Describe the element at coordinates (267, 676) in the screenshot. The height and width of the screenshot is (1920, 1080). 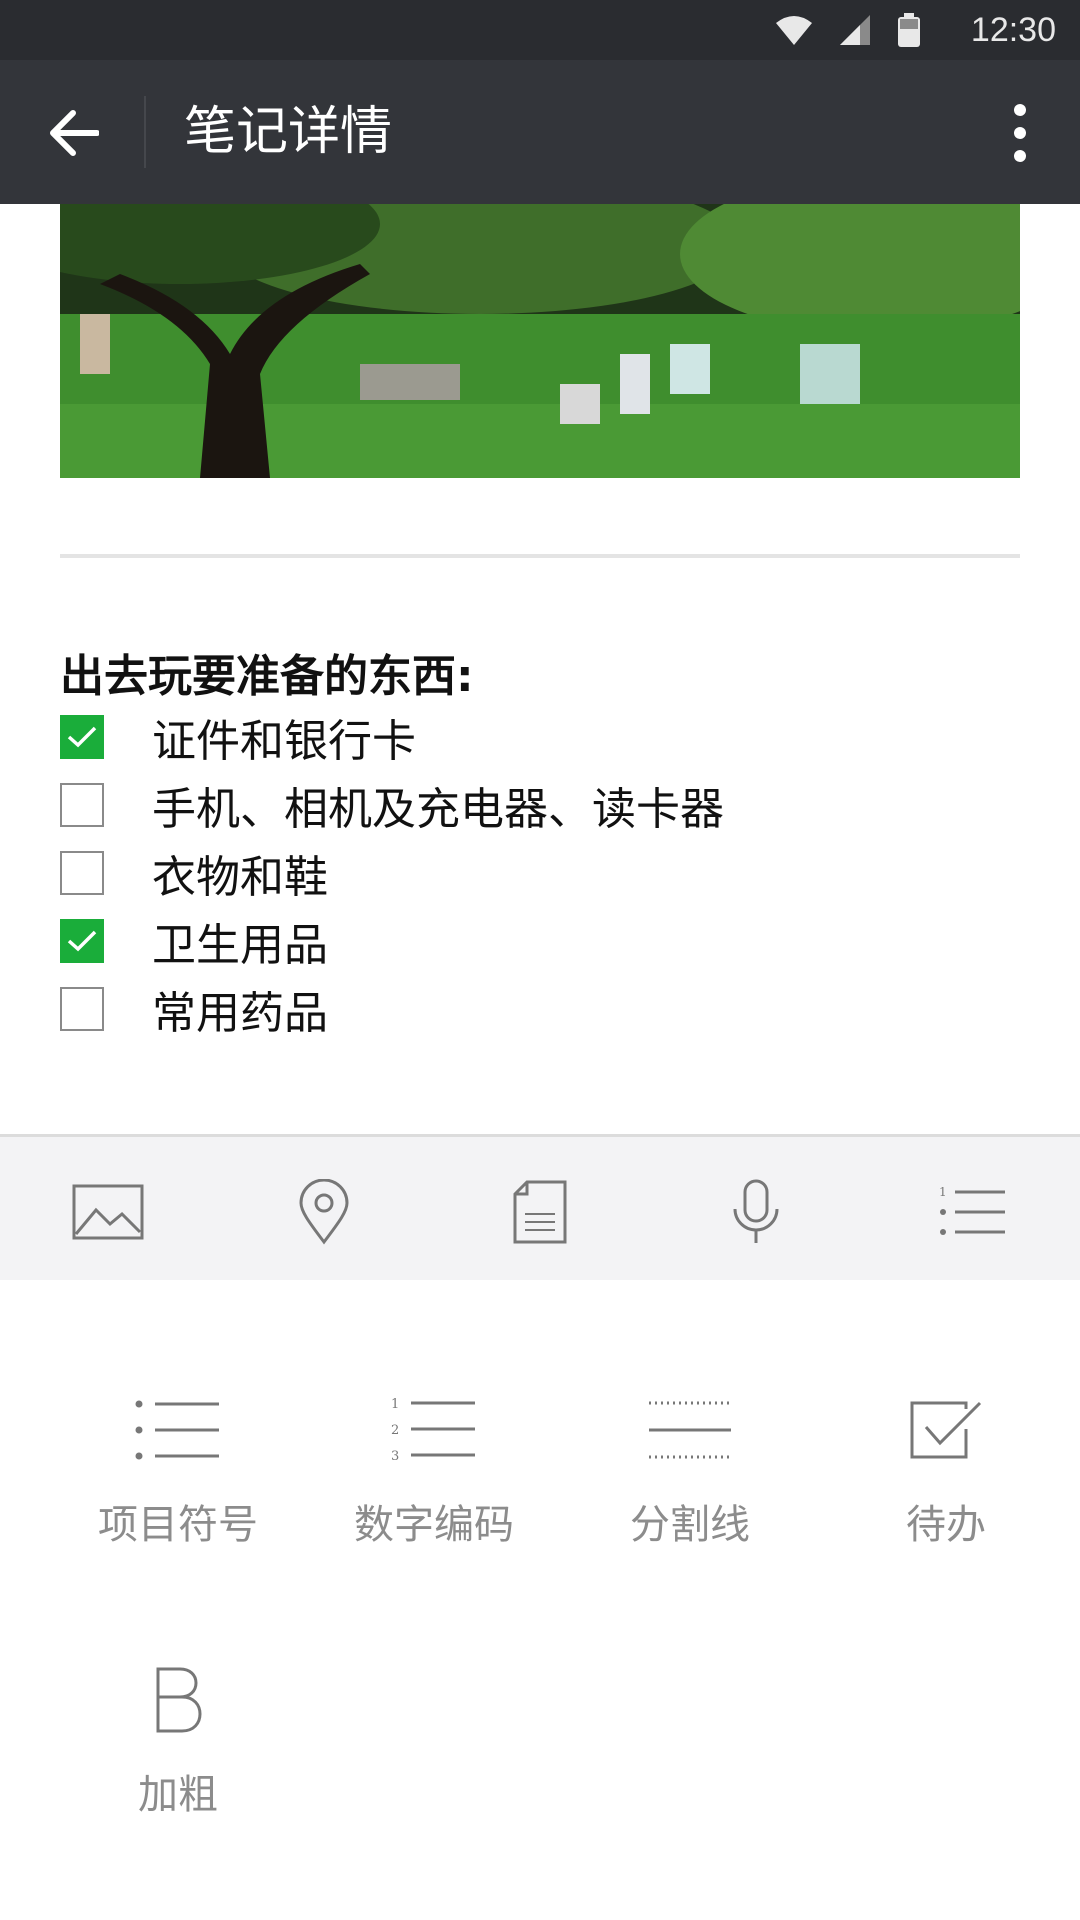
I see `note-heading: 出去玩要准备的东西:` at that location.